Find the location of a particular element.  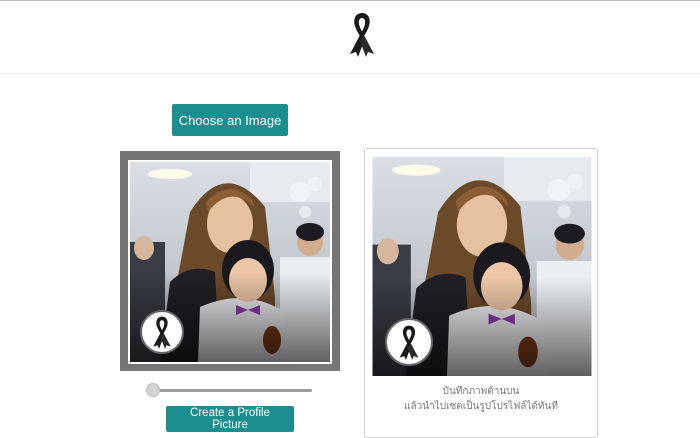

zoom-slider-thumb is located at coordinates (153, 390).